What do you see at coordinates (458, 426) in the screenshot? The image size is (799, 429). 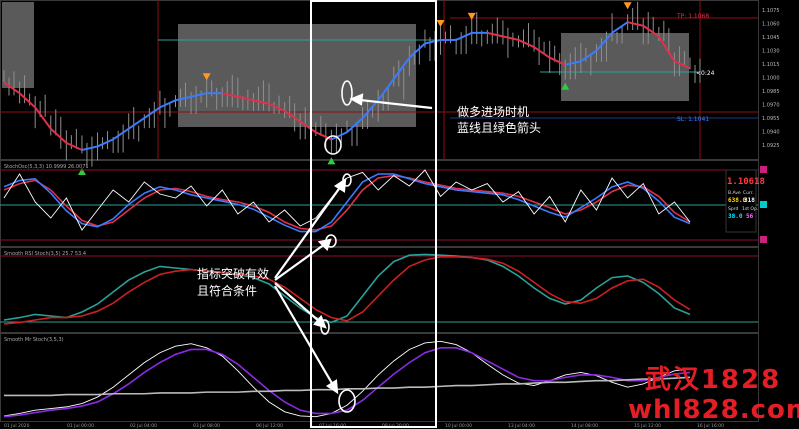 I see `time-tick-label: 10 Jul 00:00` at bounding box center [458, 426].